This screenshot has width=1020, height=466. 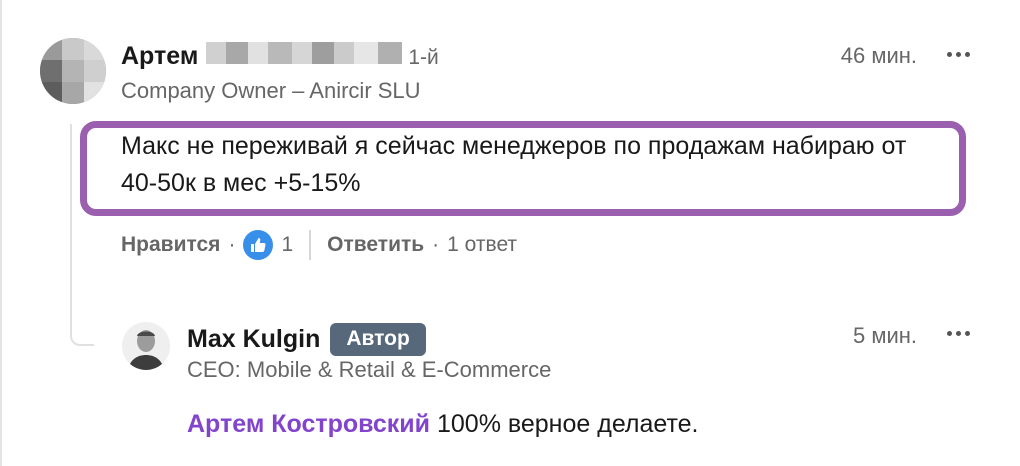 I want to click on author-badge: Автор, so click(x=378, y=339).